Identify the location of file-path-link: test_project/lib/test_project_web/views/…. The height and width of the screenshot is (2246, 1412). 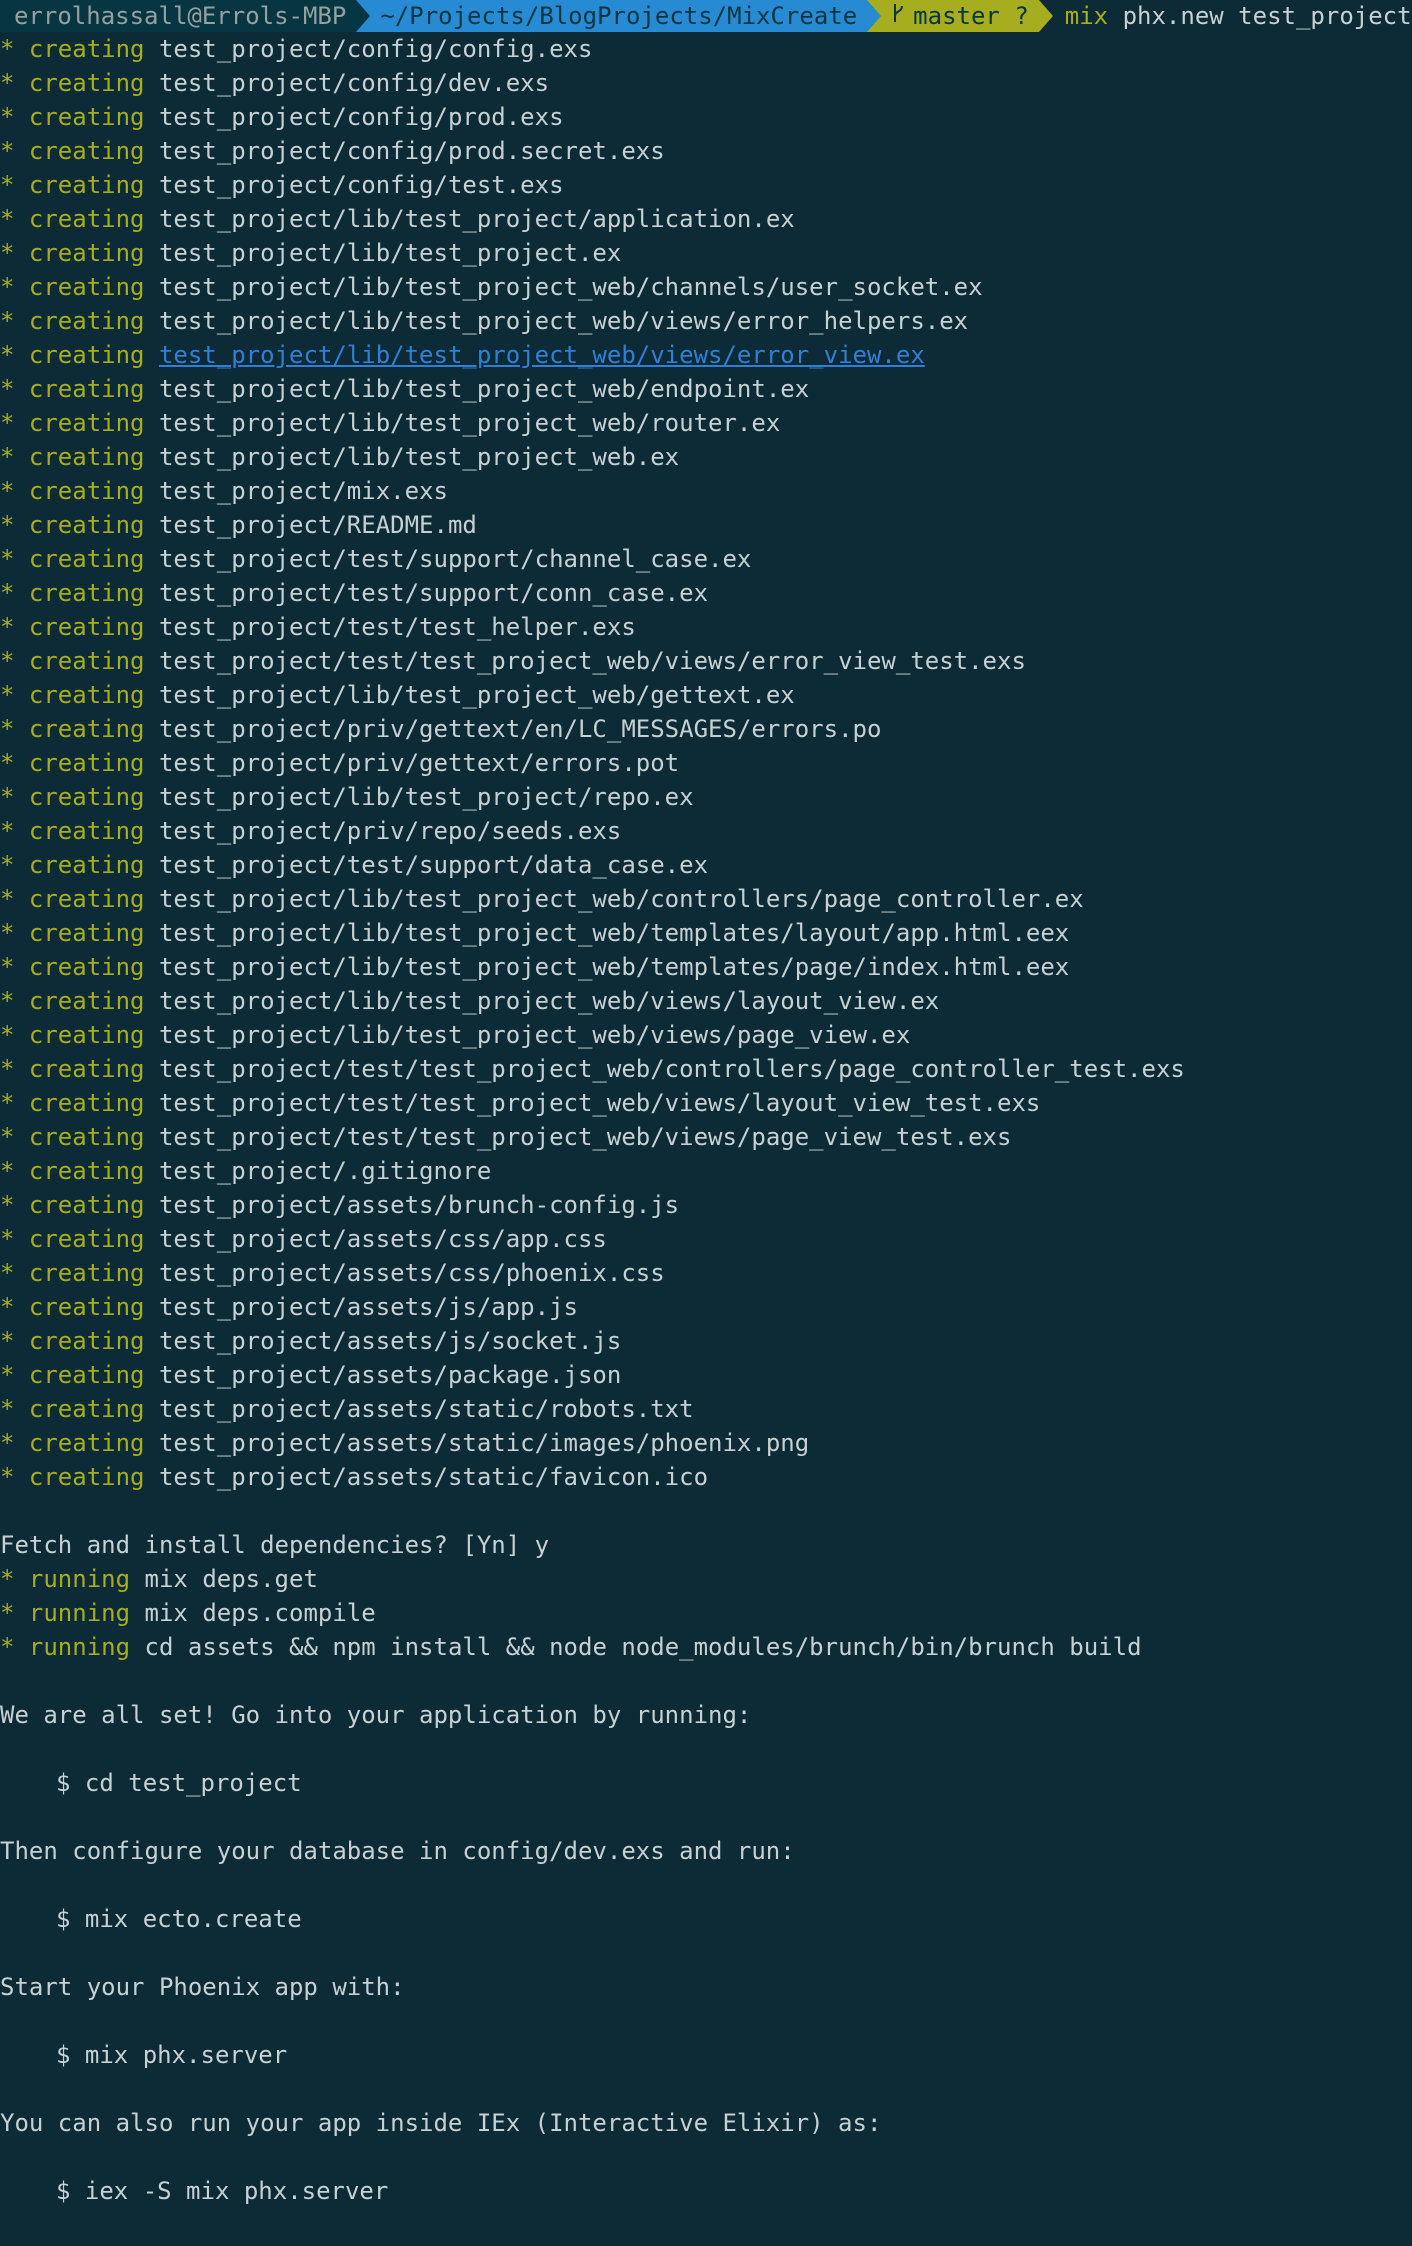
(542, 355).